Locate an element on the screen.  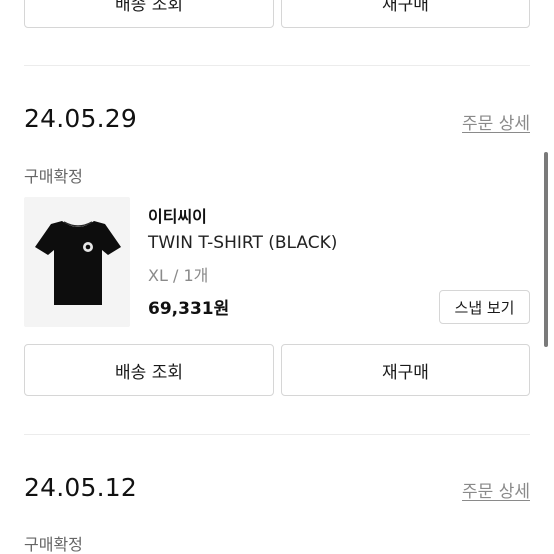
tshirt-image is located at coordinates (78, 263).